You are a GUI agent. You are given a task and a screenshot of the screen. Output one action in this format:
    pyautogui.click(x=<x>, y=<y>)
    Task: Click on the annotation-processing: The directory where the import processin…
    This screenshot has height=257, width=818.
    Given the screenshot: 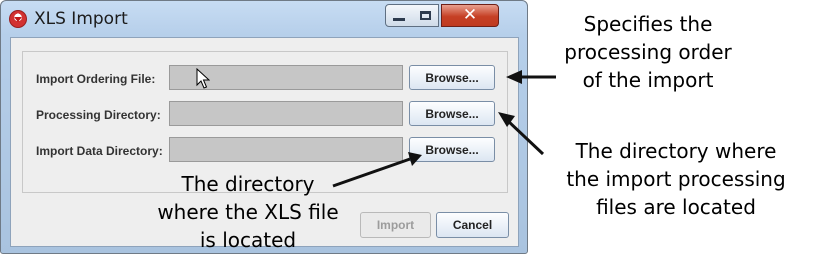 What is the action you would take?
    pyautogui.click(x=676, y=179)
    